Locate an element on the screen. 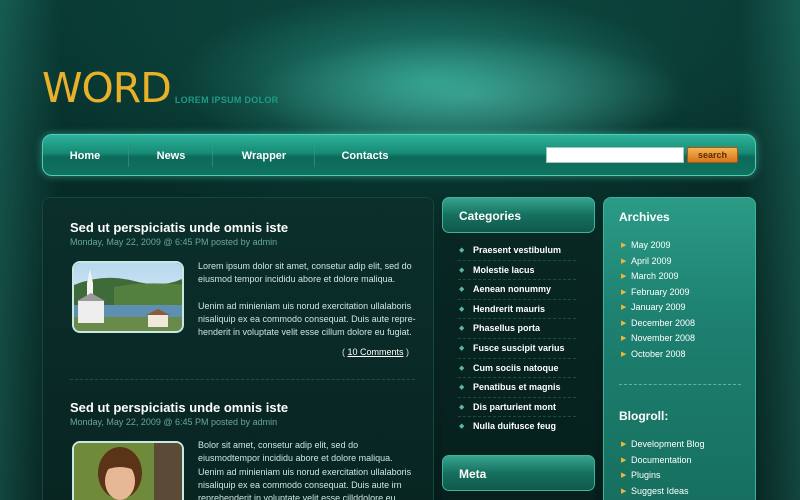 This screenshot has height=500, width=800. boy-portrait-image is located at coordinates (128, 470).